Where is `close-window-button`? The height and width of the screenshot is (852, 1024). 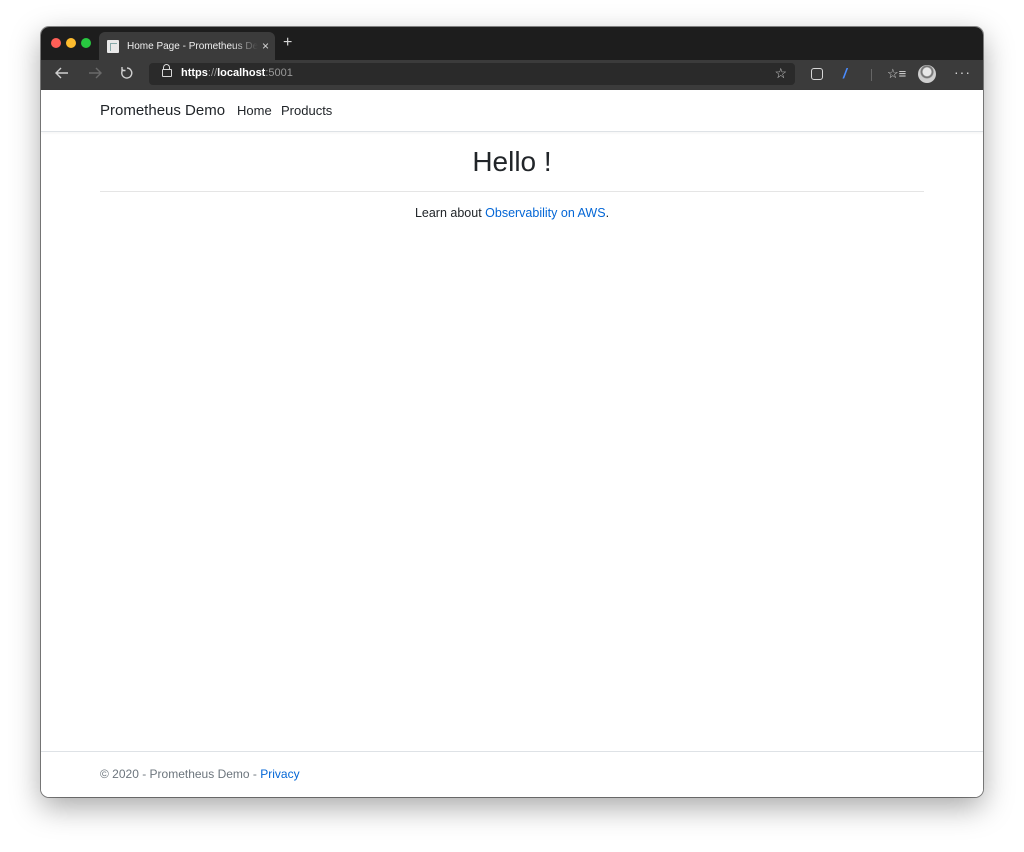 close-window-button is located at coordinates (56, 43).